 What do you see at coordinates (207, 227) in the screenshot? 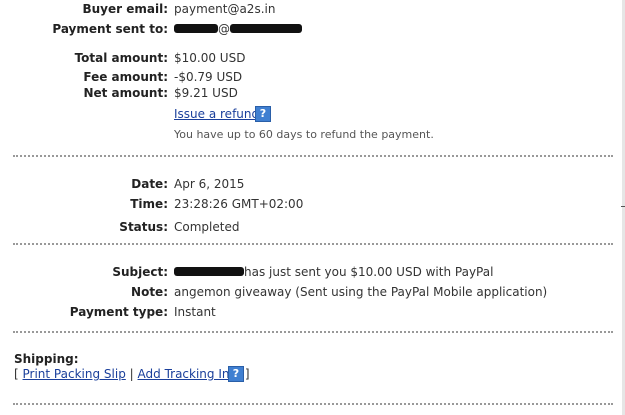
I see `status-value: Completed` at bounding box center [207, 227].